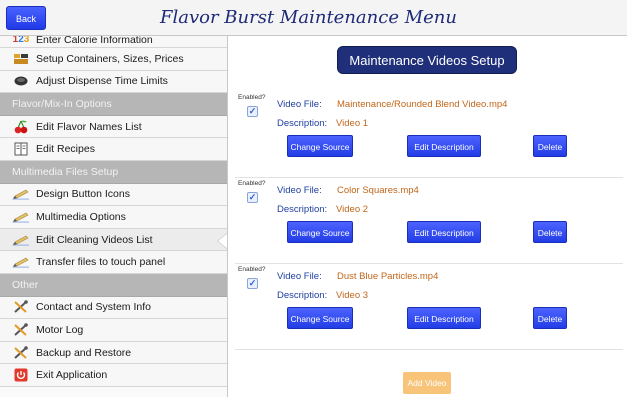  What do you see at coordinates (113, 149) in the screenshot?
I see `sidebar-item: Edit Recipes` at bounding box center [113, 149].